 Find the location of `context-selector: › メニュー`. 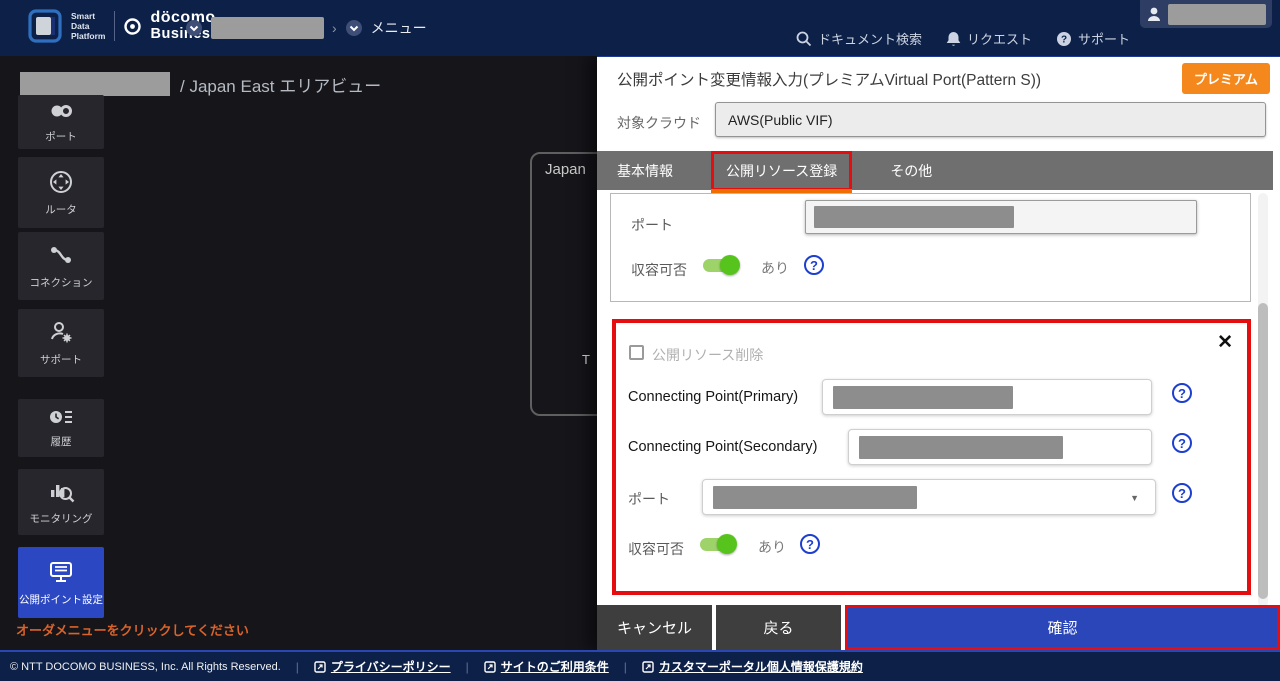

context-selector: › メニュー is located at coordinates (306, 28).